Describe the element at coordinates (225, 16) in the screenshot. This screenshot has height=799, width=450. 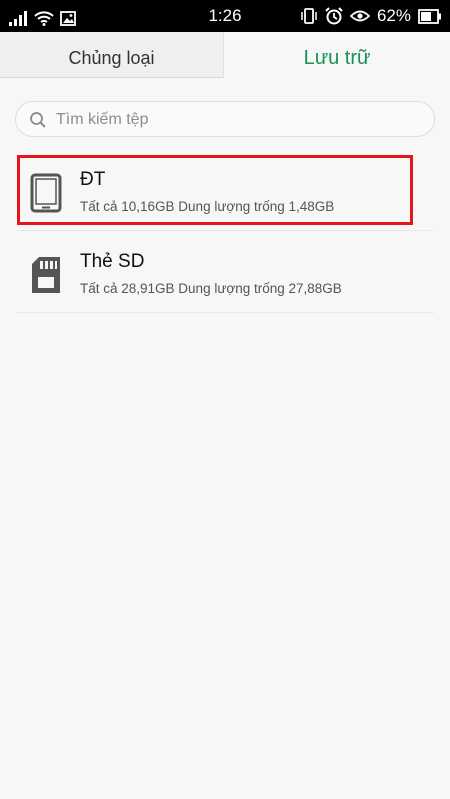
I see `status-bar: 1:26 62%` at that location.